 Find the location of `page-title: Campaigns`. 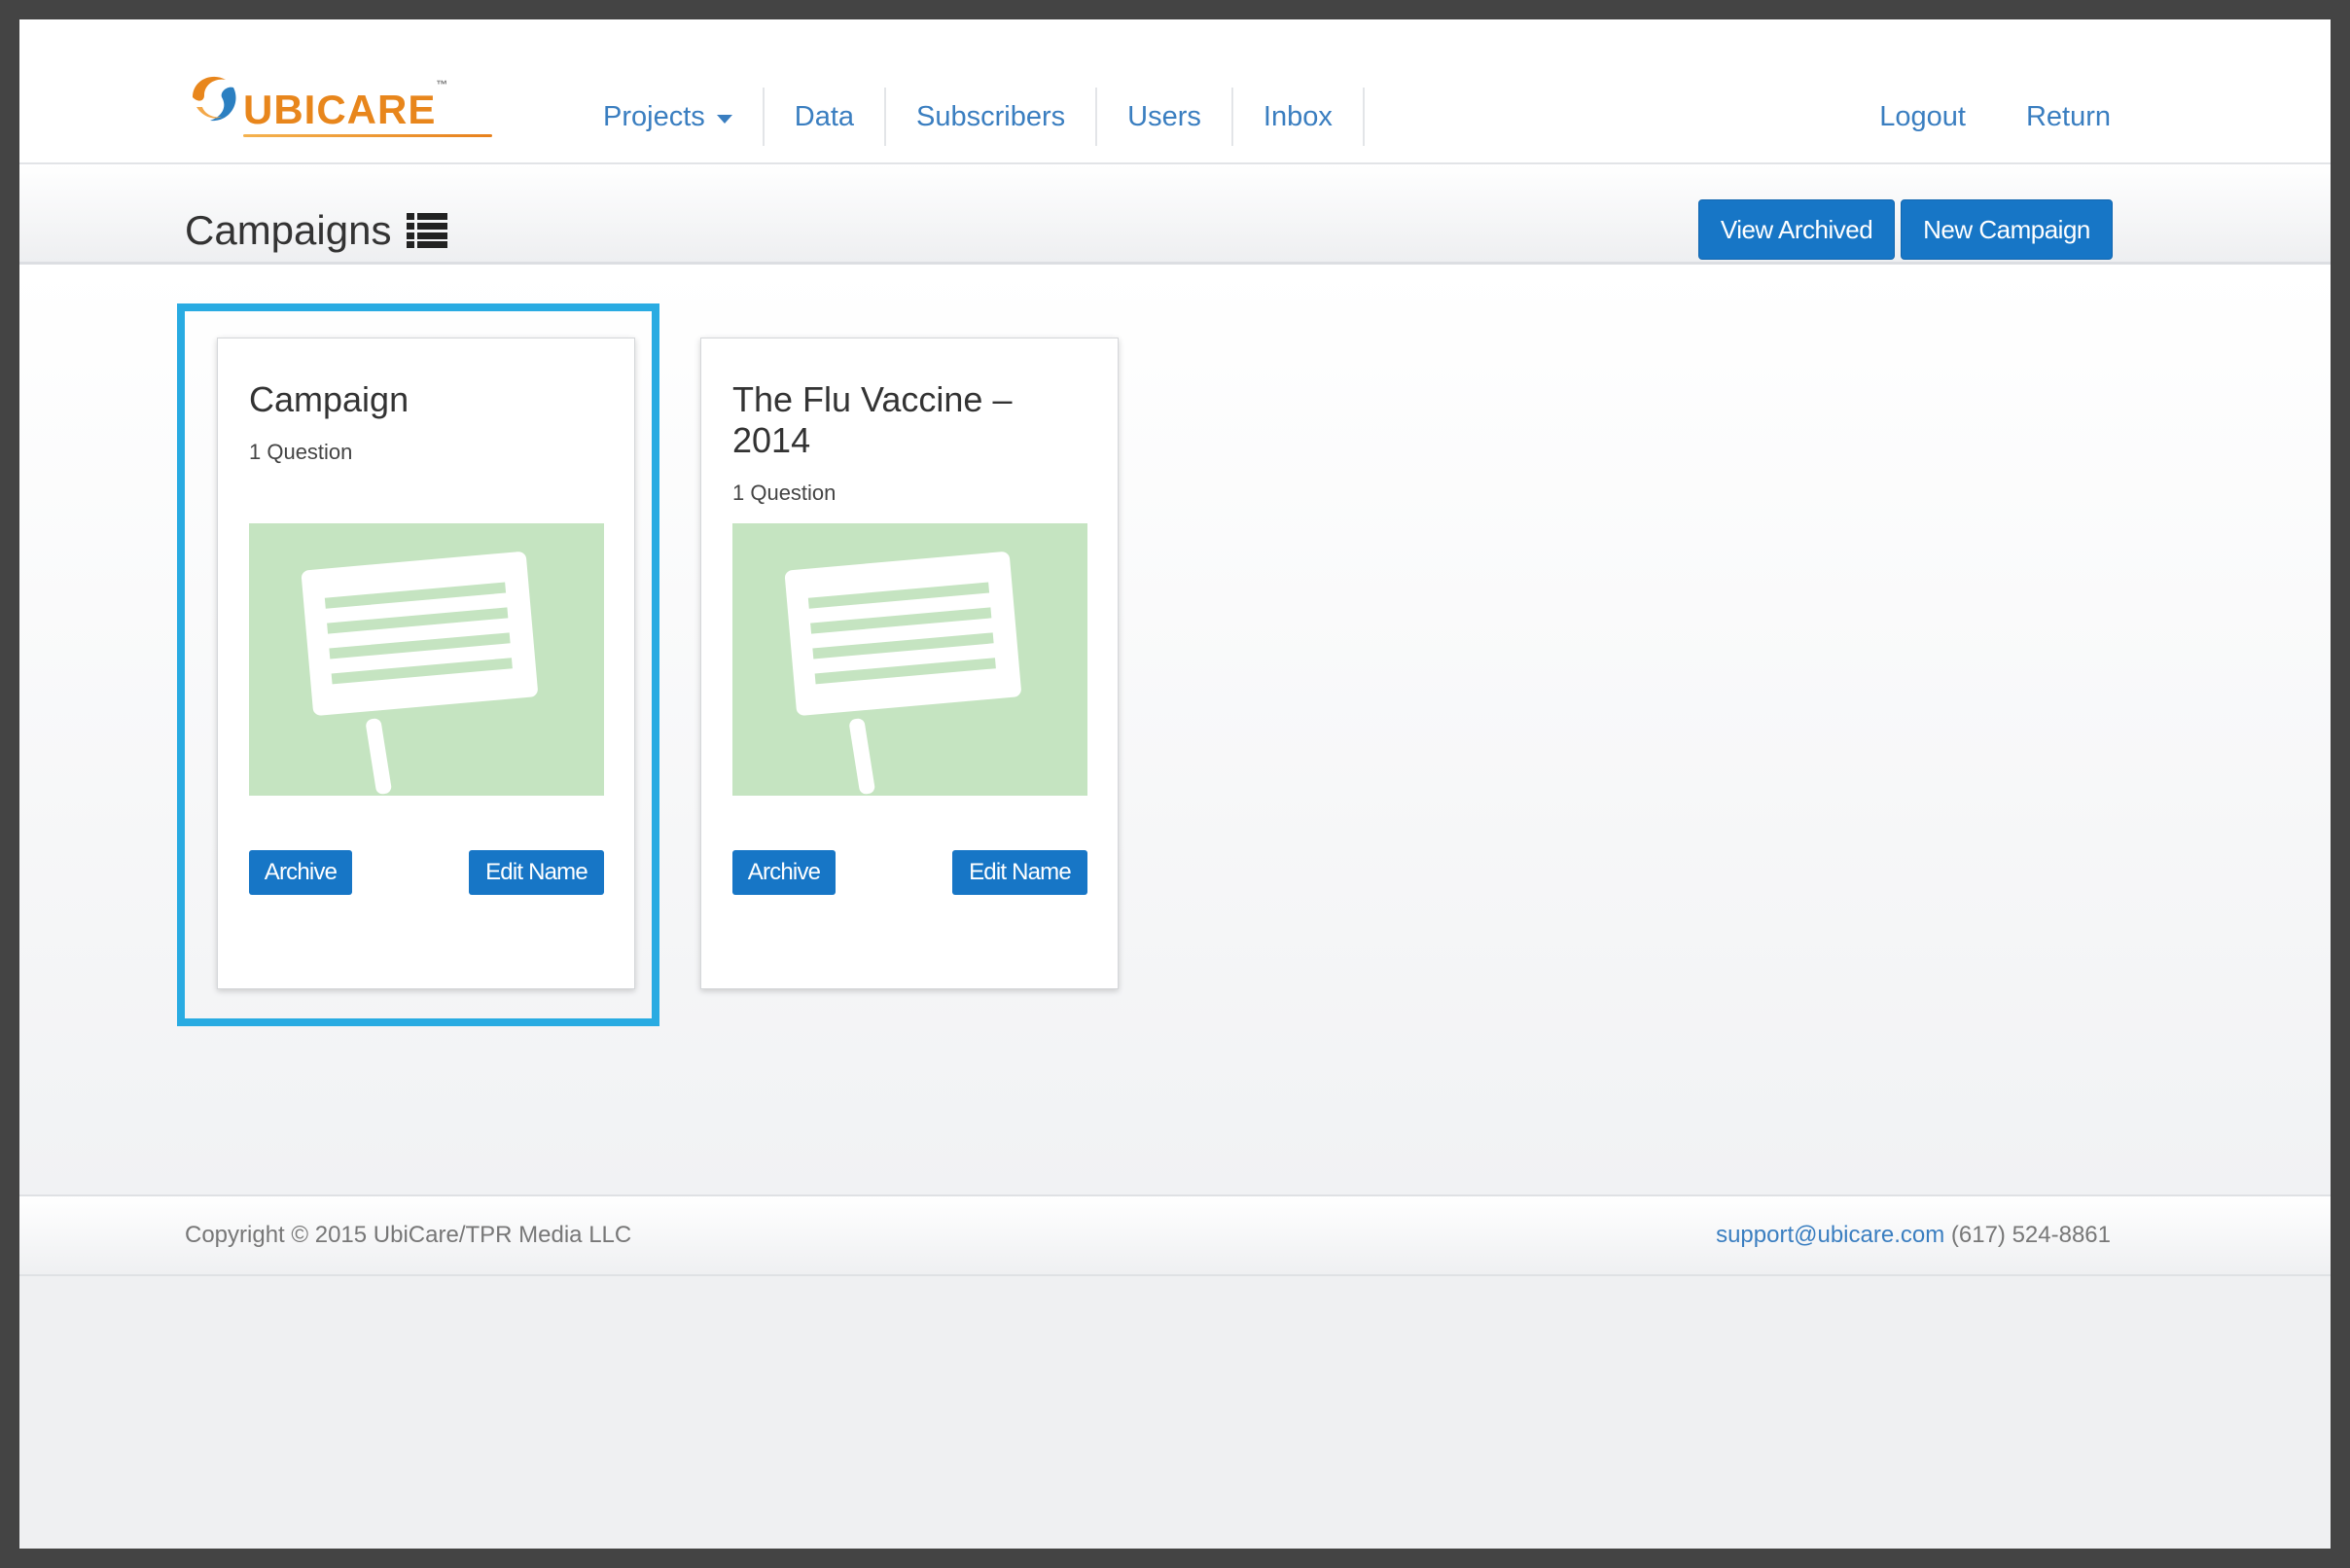

page-title: Campaigns is located at coordinates (316, 230).